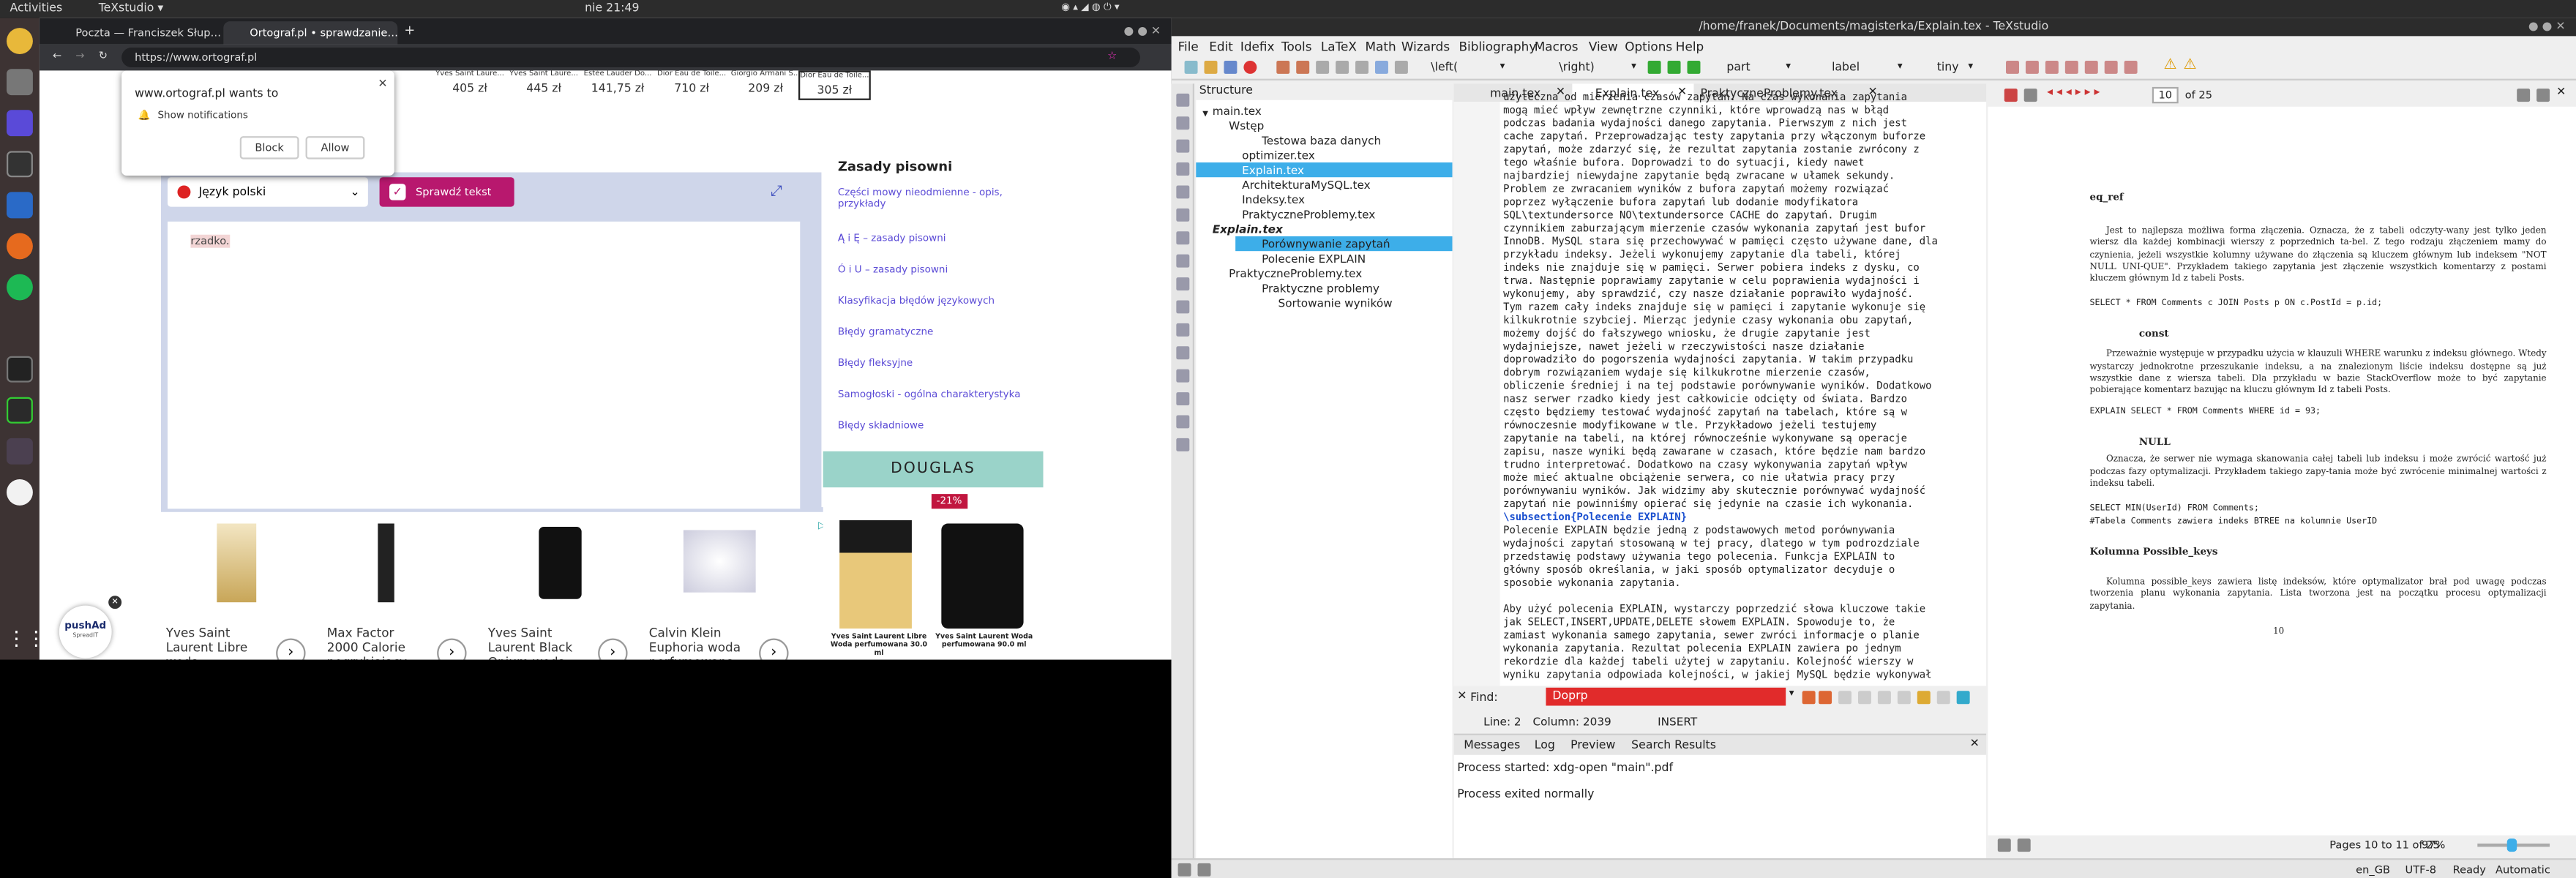  Describe the element at coordinates (881, 426) in the screenshot. I see `rule-link: Błędy składniowe` at that location.